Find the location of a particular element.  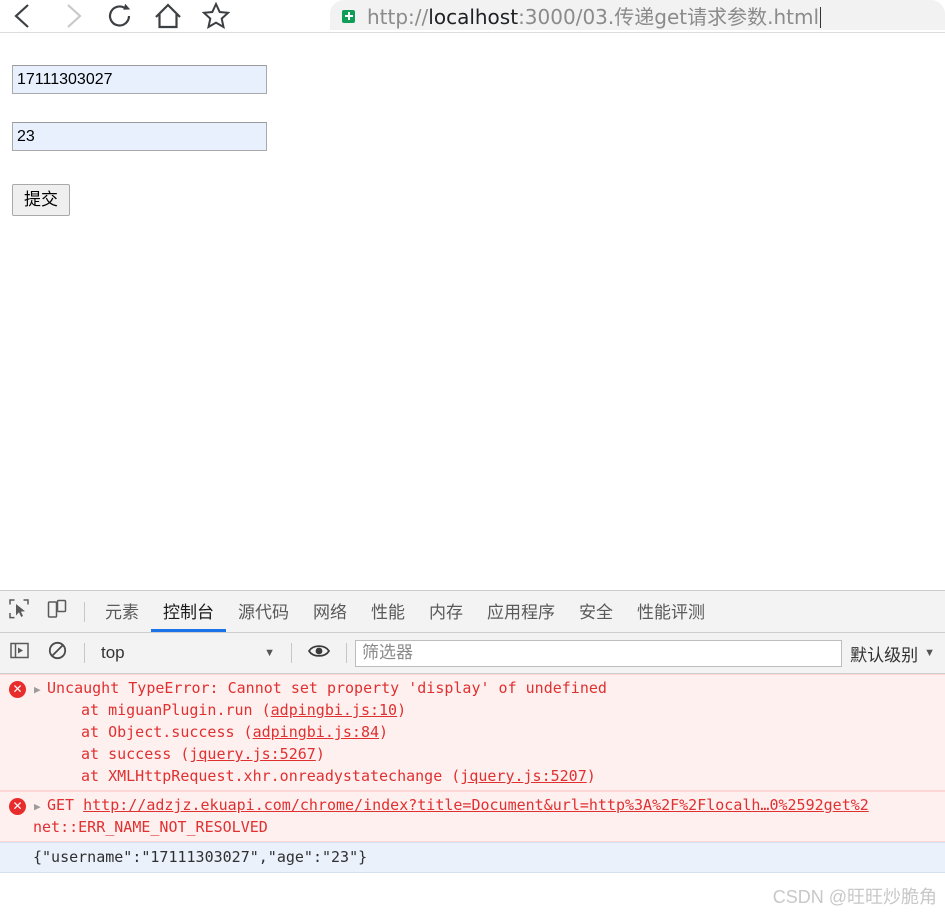

http-method: GET is located at coordinates (61, 805).